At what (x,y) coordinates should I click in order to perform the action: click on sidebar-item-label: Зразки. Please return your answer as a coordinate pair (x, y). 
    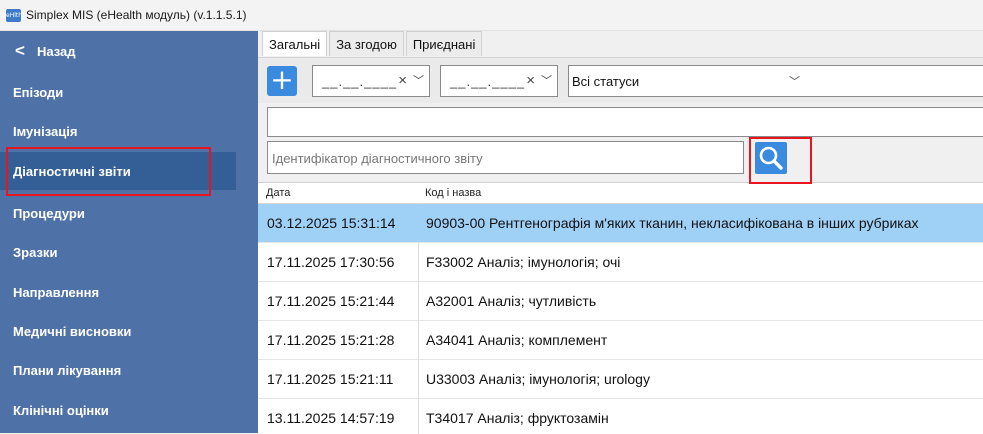
    Looking at the image, I should click on (35, 252).